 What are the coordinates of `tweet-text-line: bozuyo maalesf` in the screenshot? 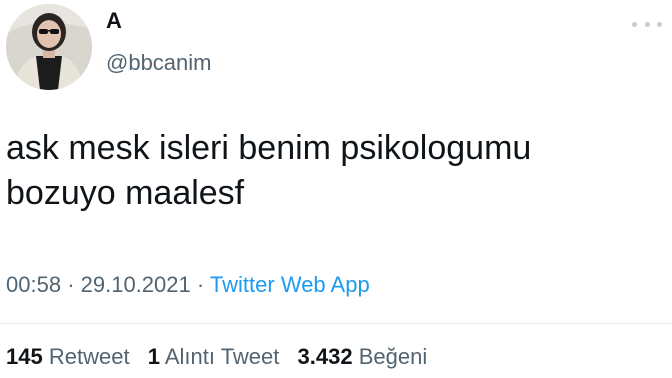 It's located at (125, 193).